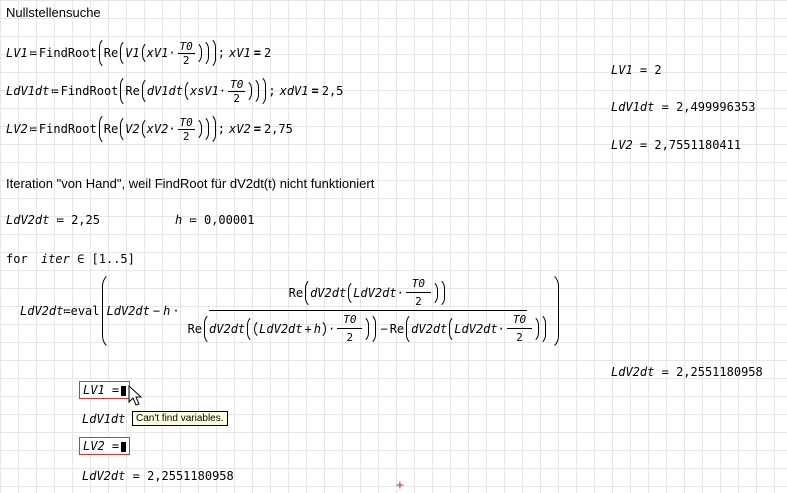  Describe the element at coordinates (105, 446) in the screenshot. I see `check-lv2-error: LV2 =` at that location.